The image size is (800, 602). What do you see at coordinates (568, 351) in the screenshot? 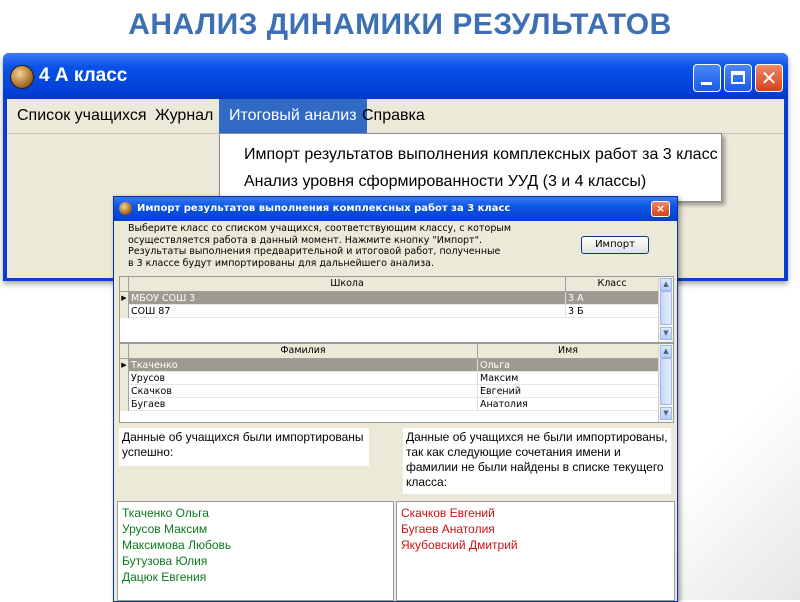
I see `column-header-first-name: Имя` at bounding box center [568, 351].